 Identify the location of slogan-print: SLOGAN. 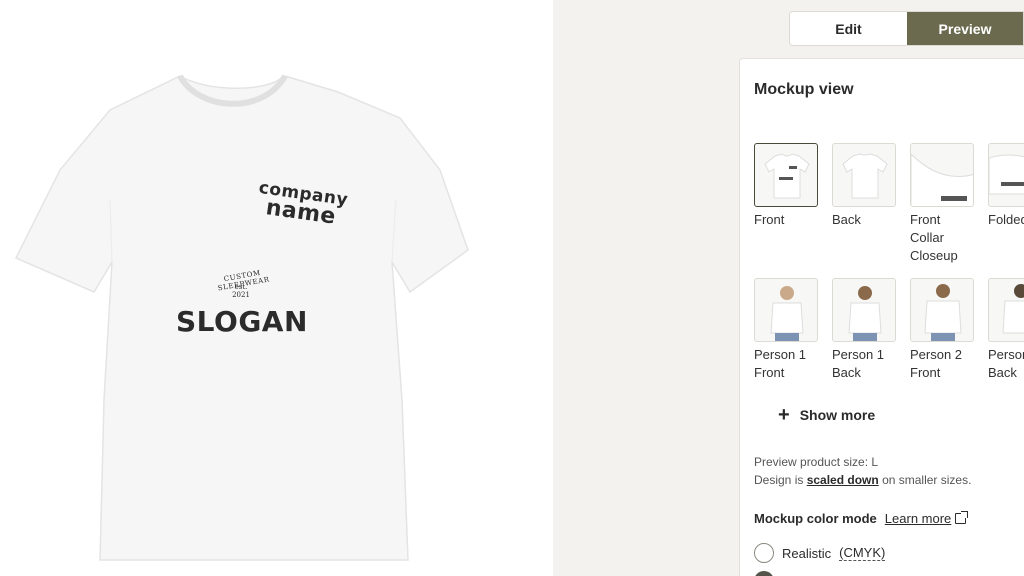
(242, 321).